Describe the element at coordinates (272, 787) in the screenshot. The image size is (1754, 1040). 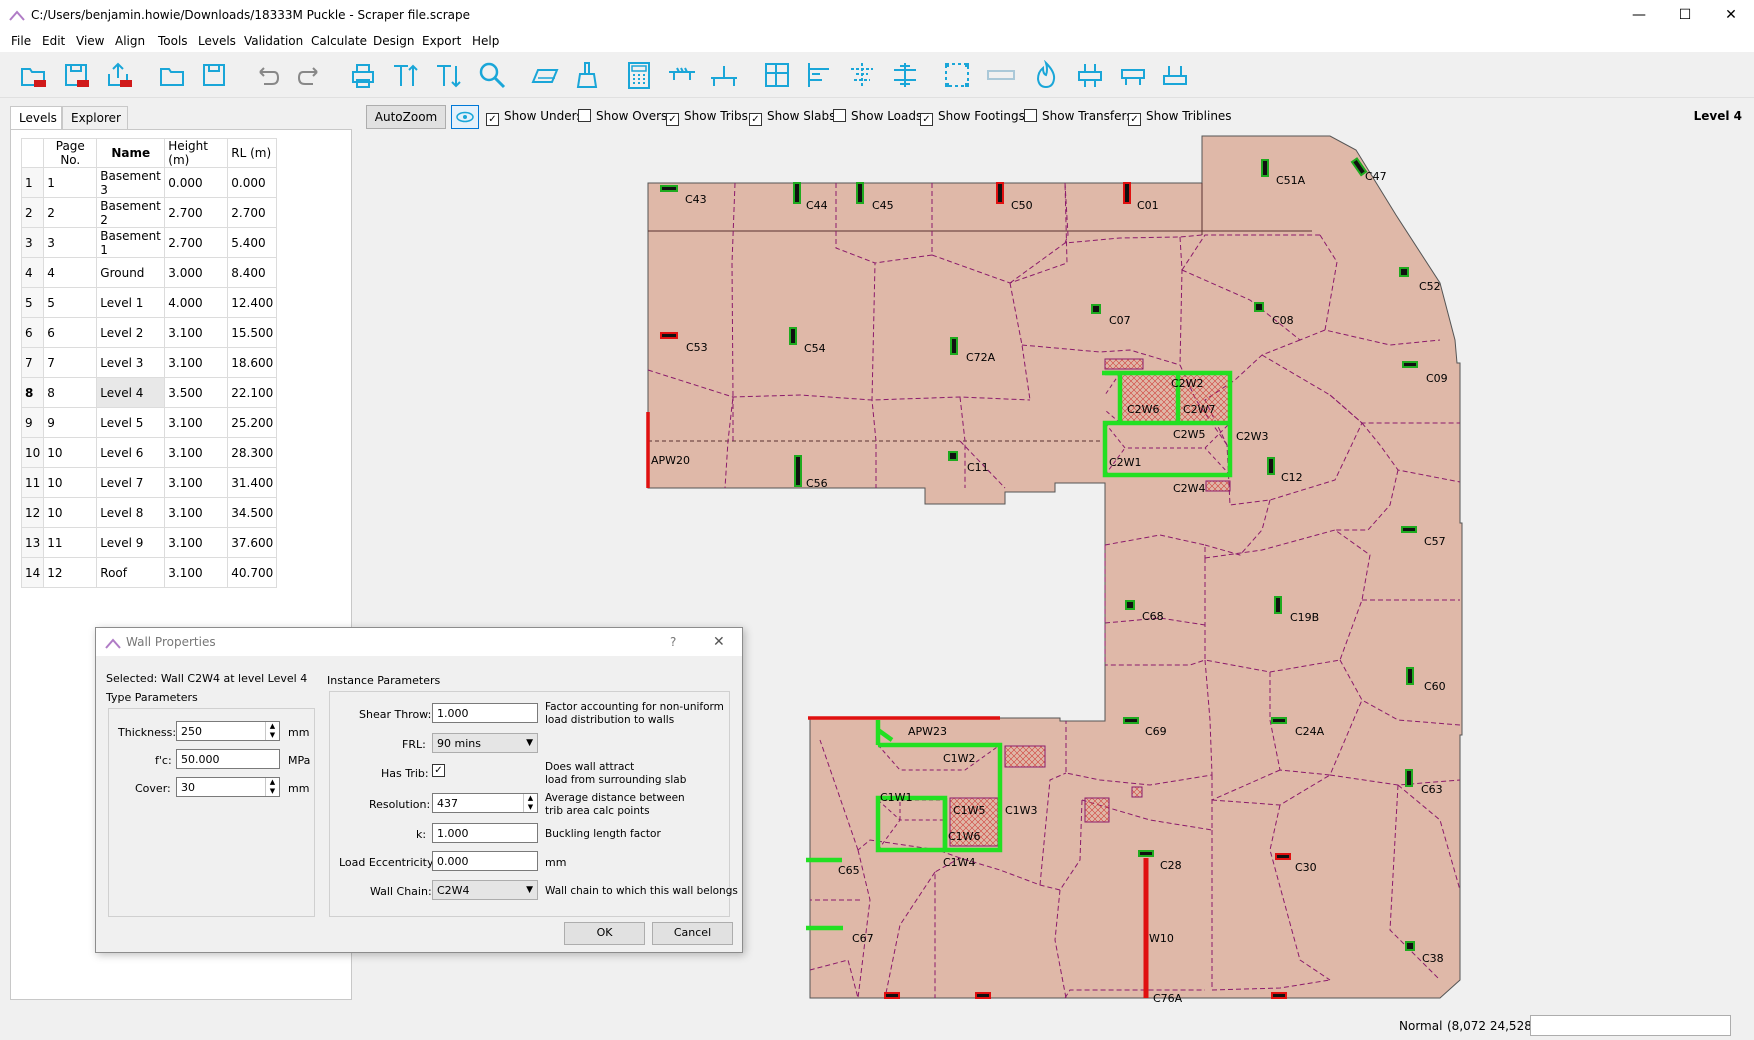
I see `cover-spin-arrows: ▲ ▼` at that location.